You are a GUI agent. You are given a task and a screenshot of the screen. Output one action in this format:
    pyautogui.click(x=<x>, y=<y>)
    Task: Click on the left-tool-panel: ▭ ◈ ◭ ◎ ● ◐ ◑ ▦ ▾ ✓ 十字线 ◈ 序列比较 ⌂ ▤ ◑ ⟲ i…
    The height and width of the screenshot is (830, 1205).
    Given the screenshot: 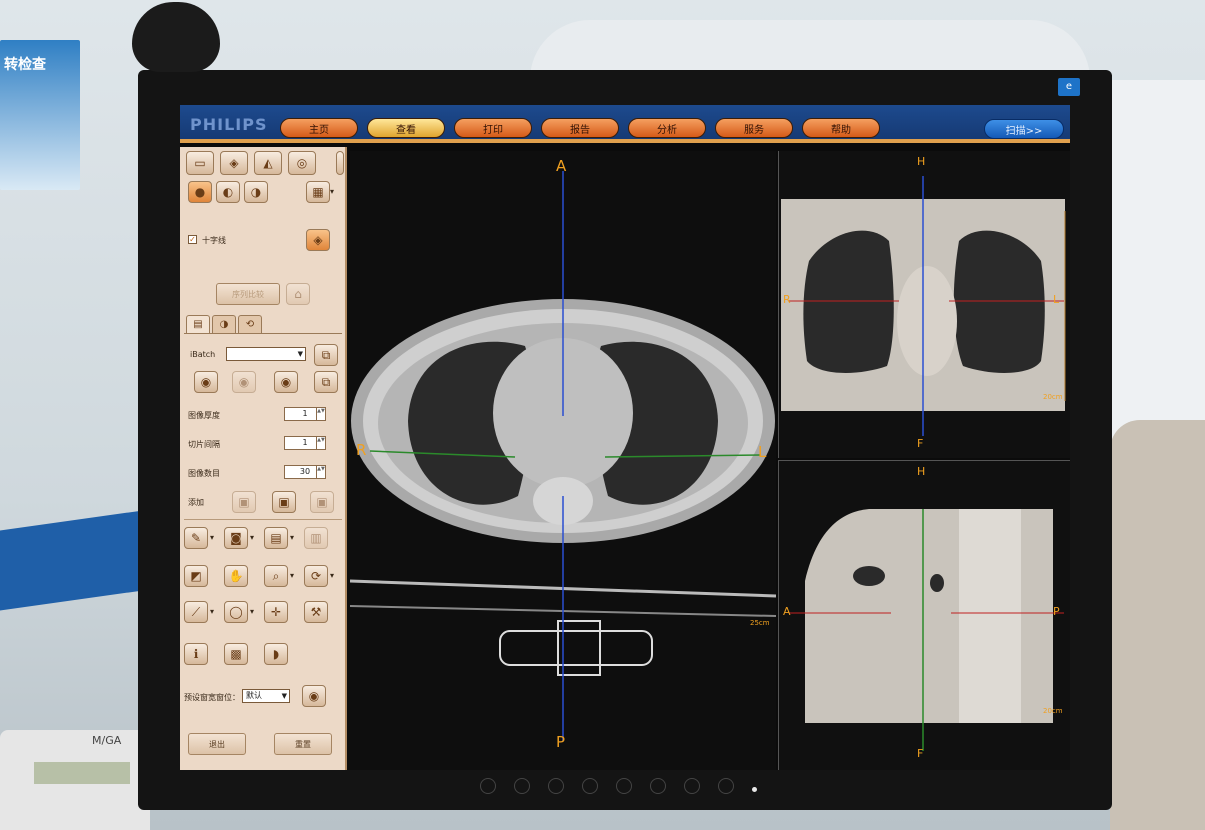 What is the action you would take?
    pyautogui.click(x=263, y=458)
    